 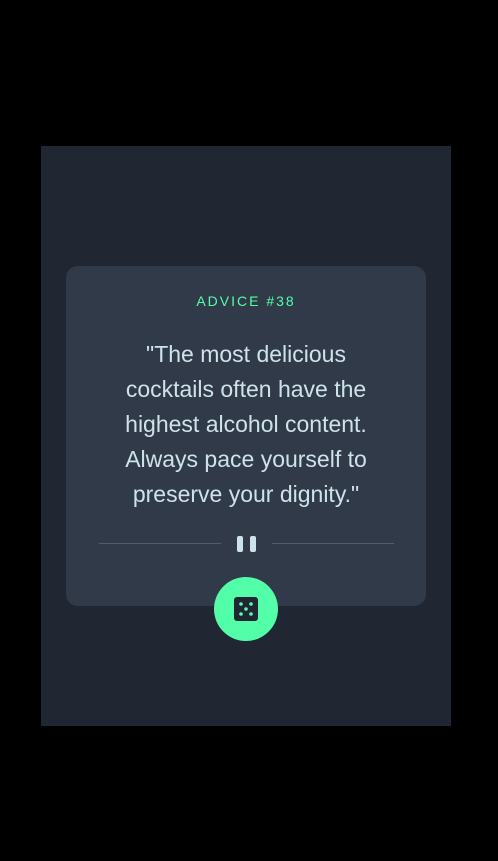 I want to click on divider-line-left, so click(x=160, y=543).